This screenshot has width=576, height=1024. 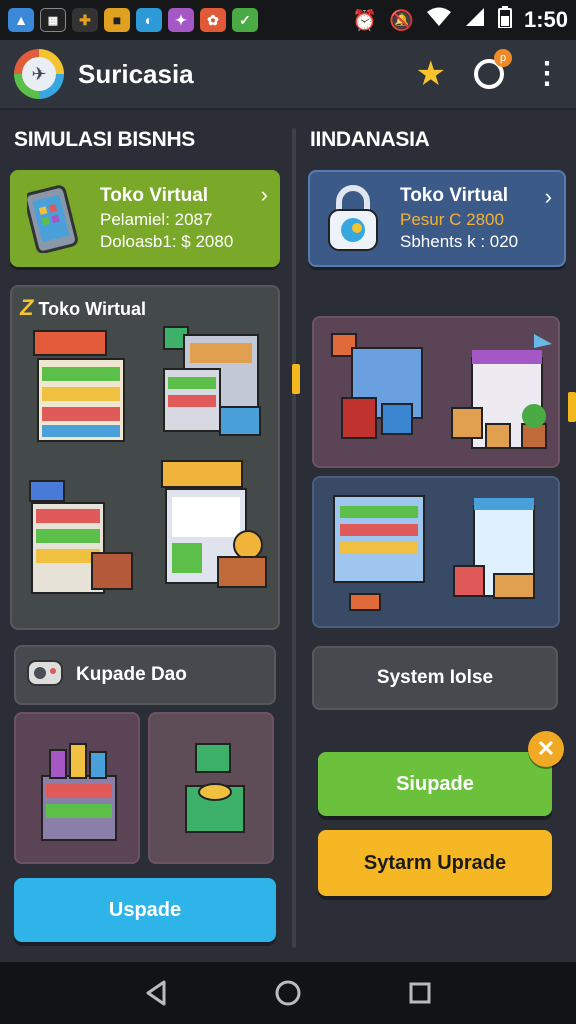 I want to click on left-featured-name: Toko Virtual, so click(x=154, y=196).